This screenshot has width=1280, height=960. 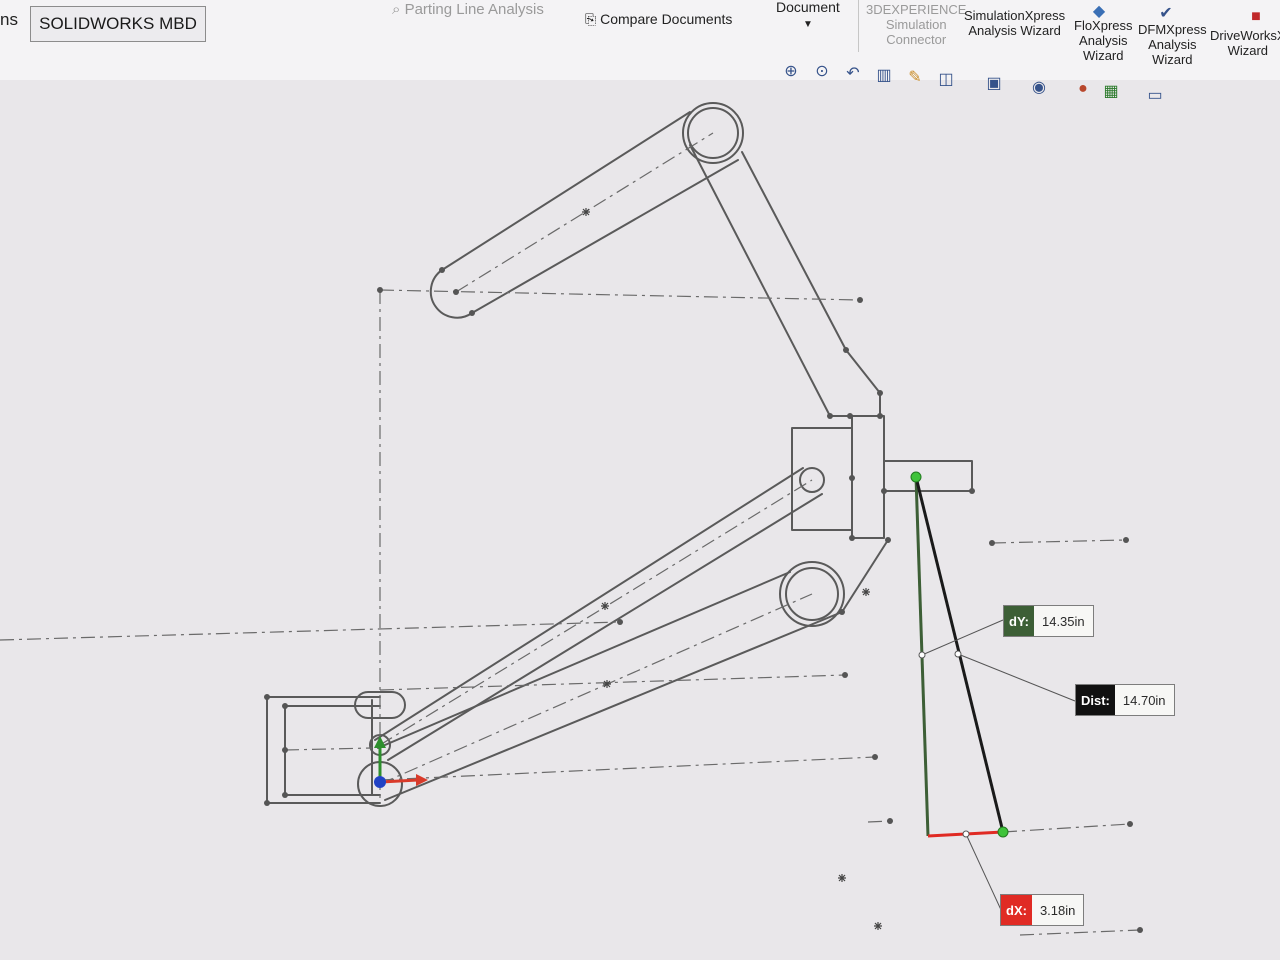 I want to click on upper-arm-end, so click(x=451, y=294).